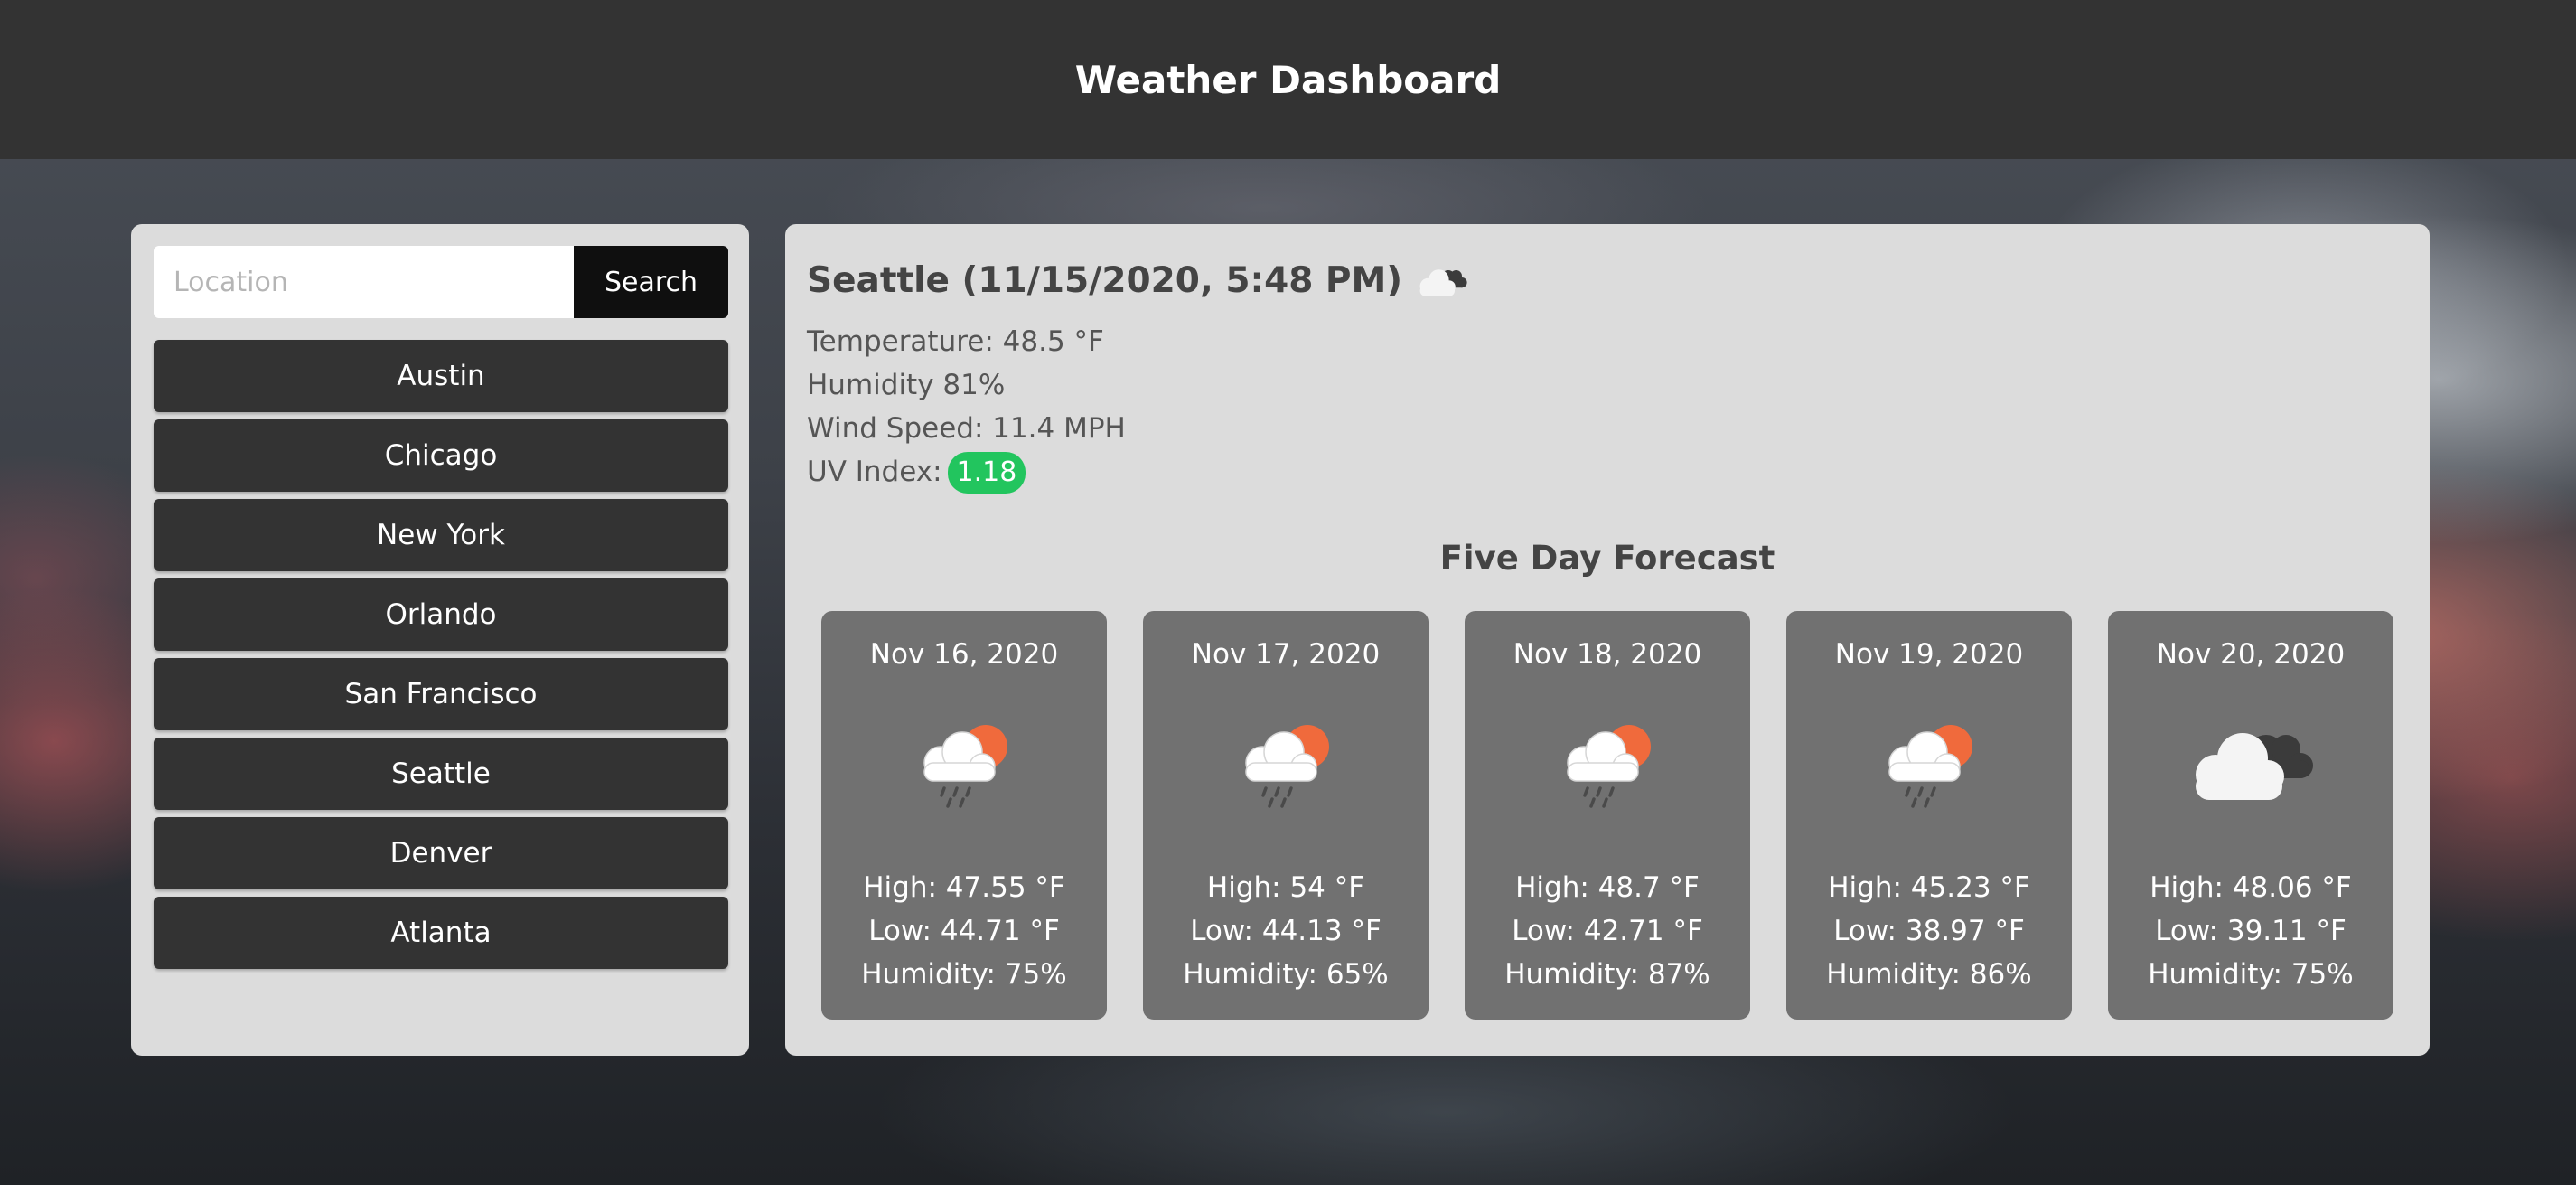  Describe the element at coordinates (966, 428) in the screenshot. I see `current-wind-speed: Wind Speed: 11.4 MPH` at that location.